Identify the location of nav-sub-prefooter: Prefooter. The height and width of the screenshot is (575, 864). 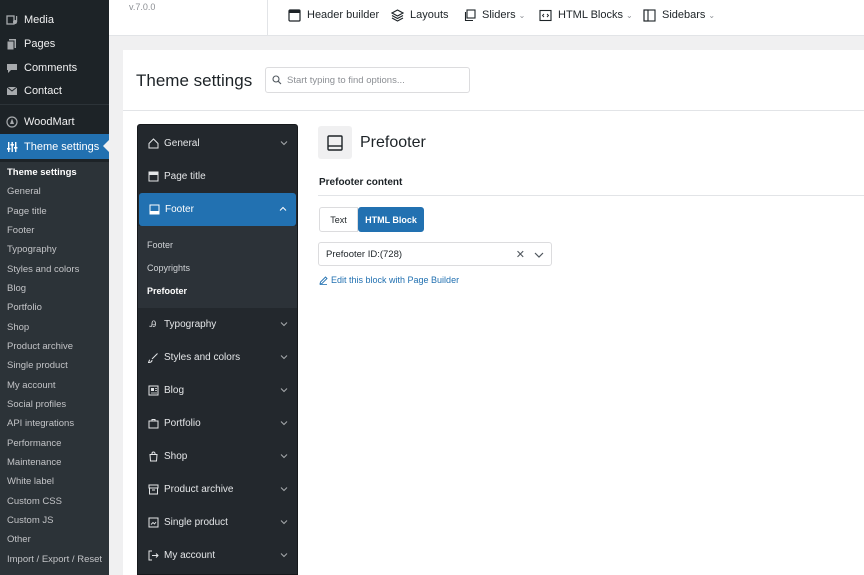
(167, 291).